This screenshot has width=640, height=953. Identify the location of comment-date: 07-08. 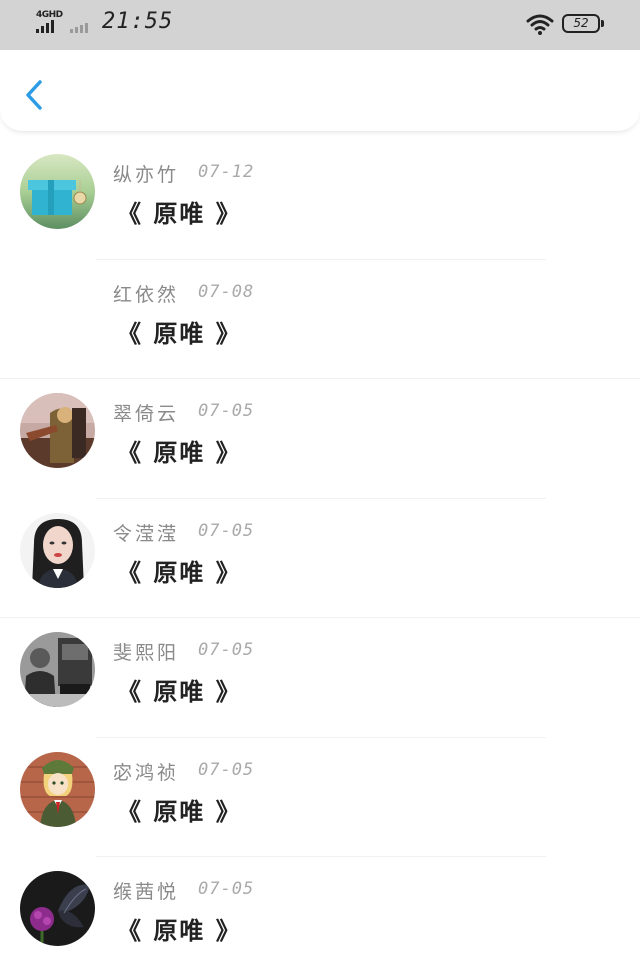
(226, 291).